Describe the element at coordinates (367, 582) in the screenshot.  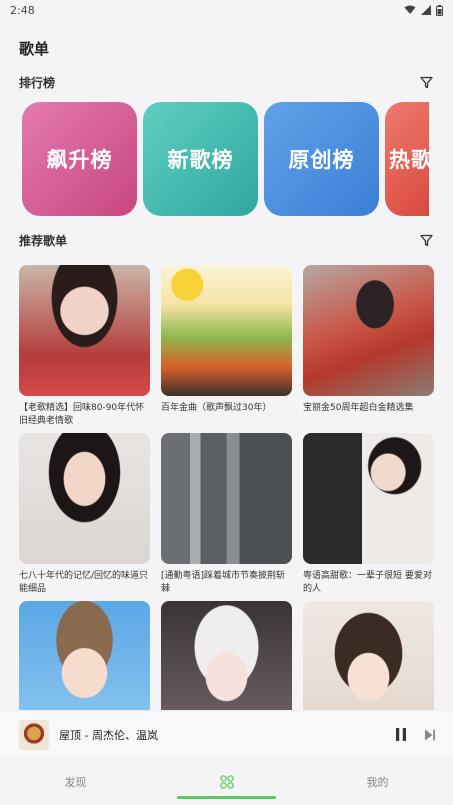
I see `playlist-title: 粤语高甜歌：一辈子很短 要爱对的人` at that location.